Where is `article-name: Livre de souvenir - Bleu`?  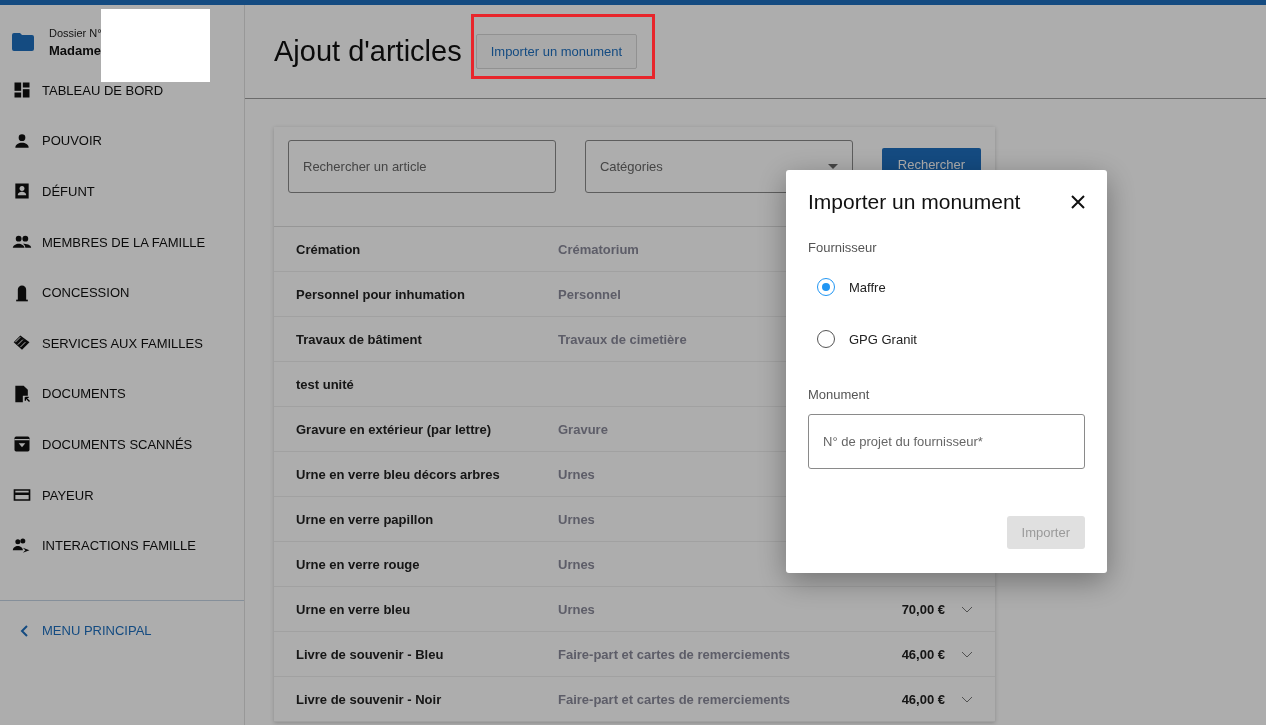 article-name: Livre de souvenir - Bleu is located at coordinates (370, 654).